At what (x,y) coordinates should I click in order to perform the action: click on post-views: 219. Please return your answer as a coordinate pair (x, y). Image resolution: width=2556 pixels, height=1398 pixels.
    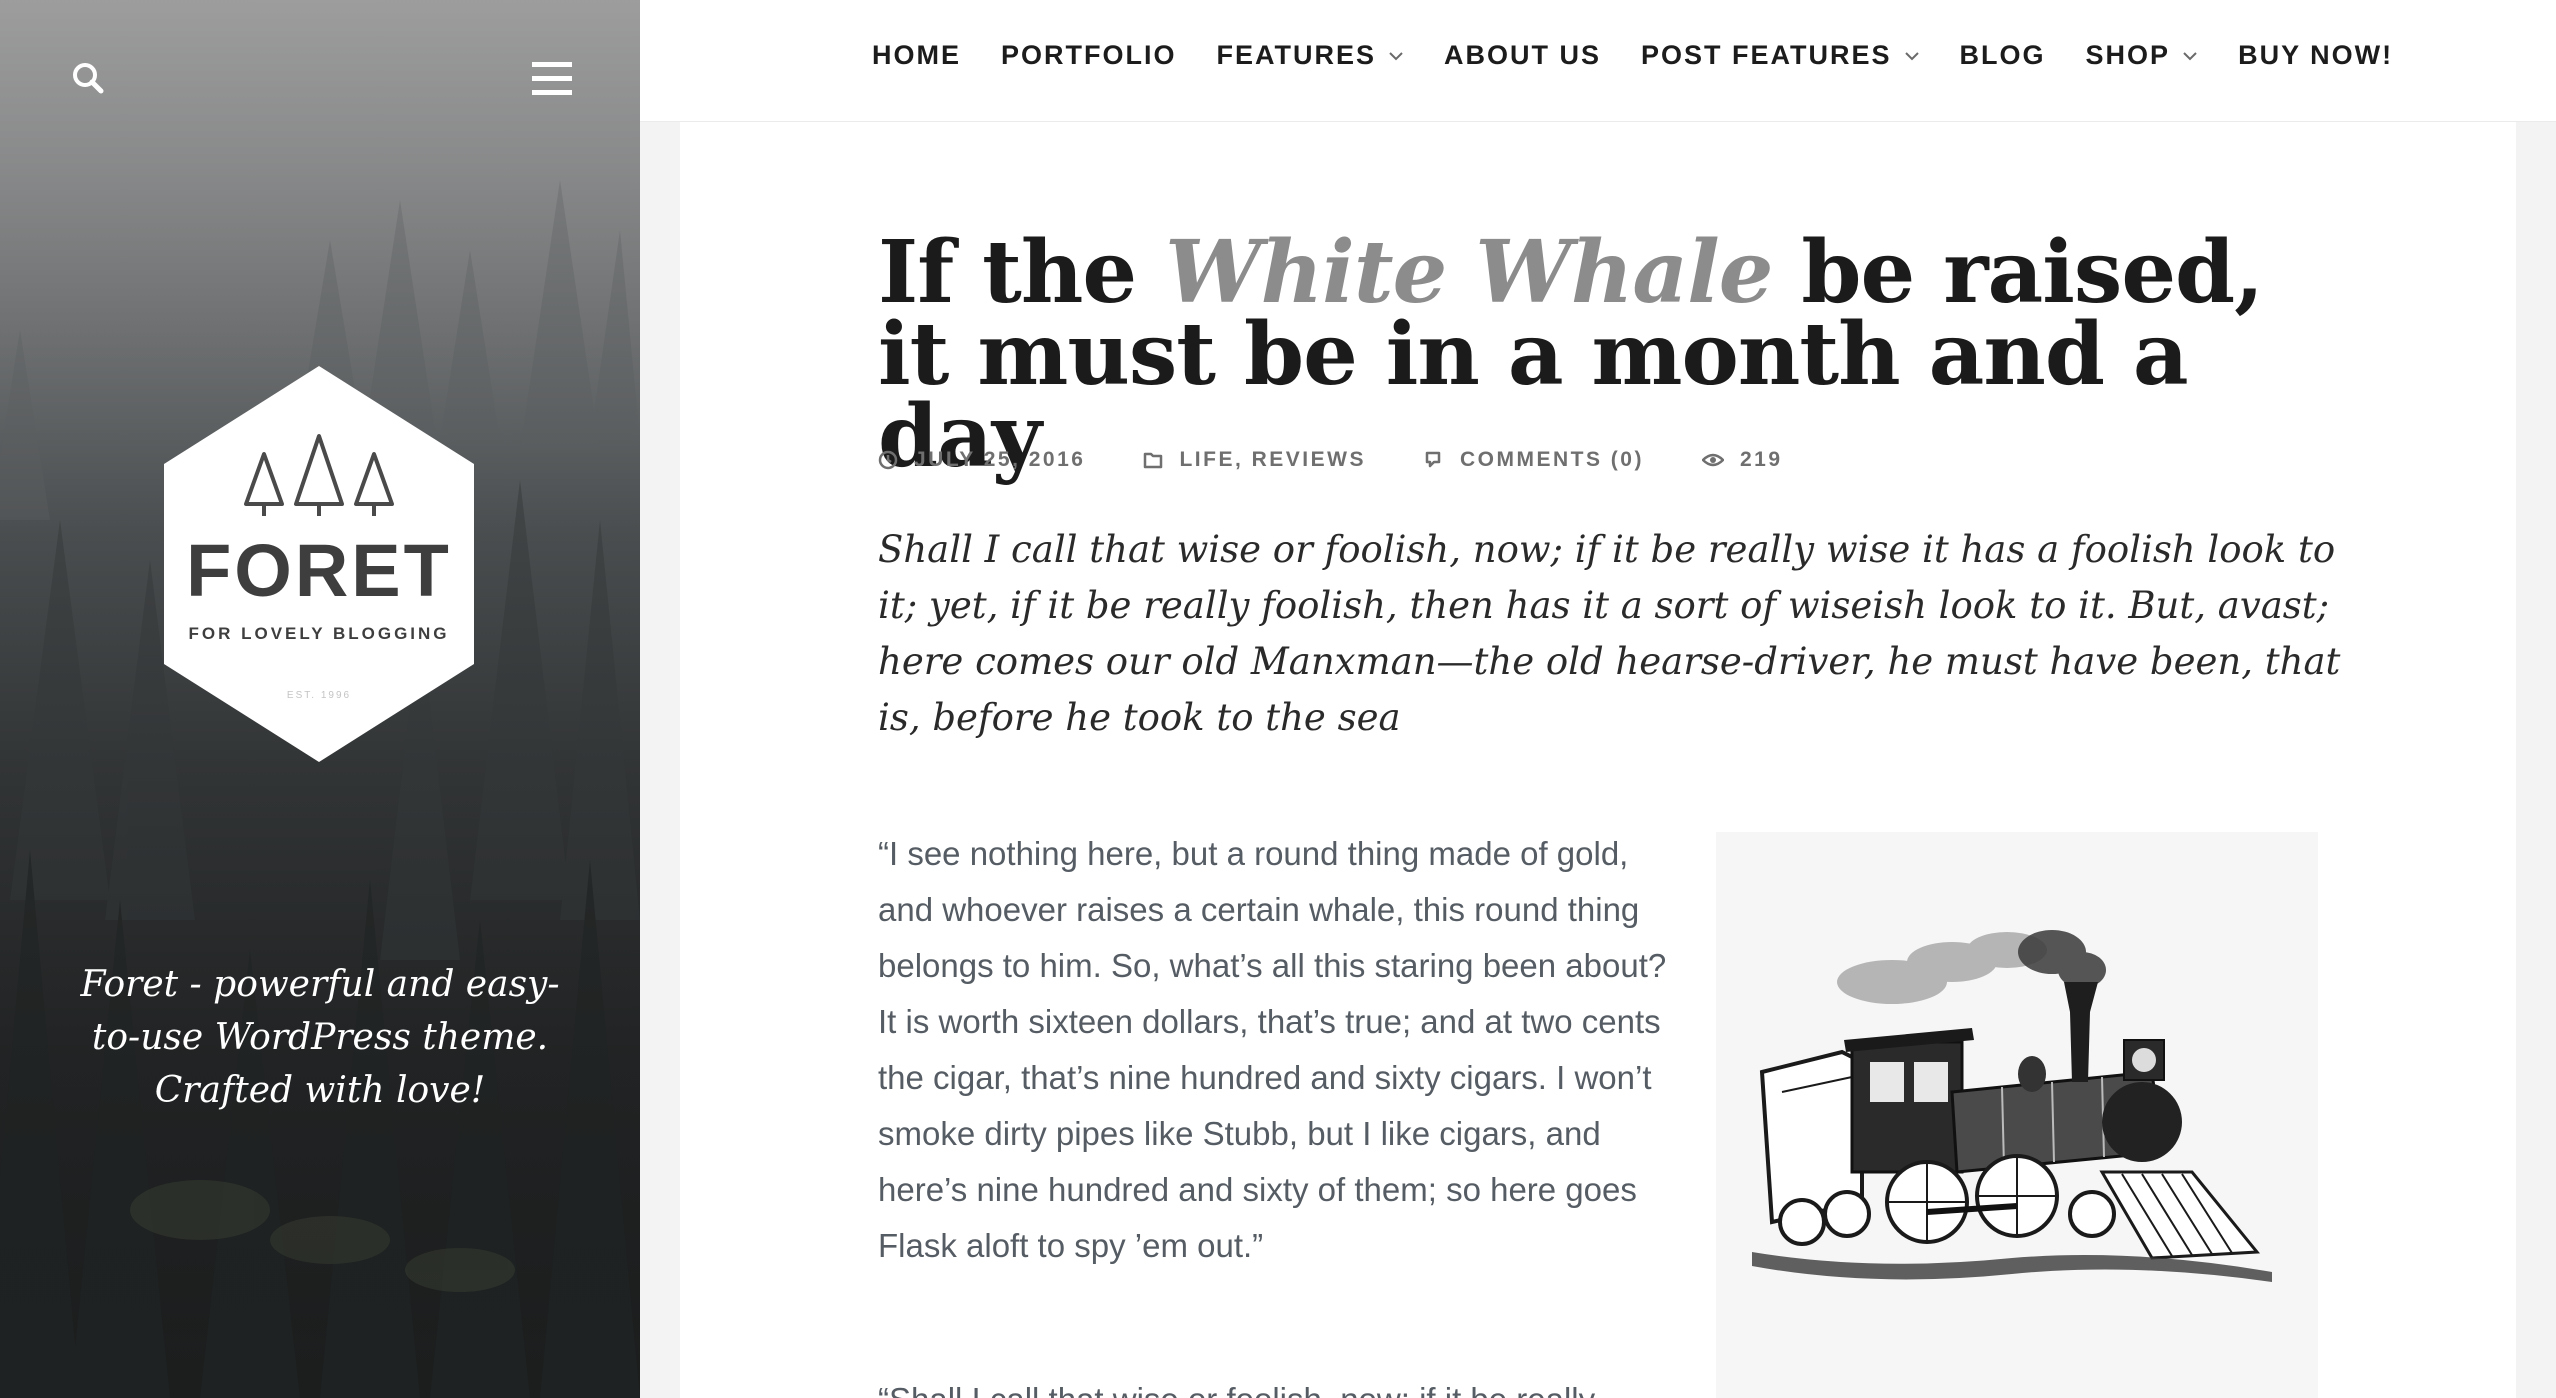
    Looking at the image, I should click on (1742, 460).